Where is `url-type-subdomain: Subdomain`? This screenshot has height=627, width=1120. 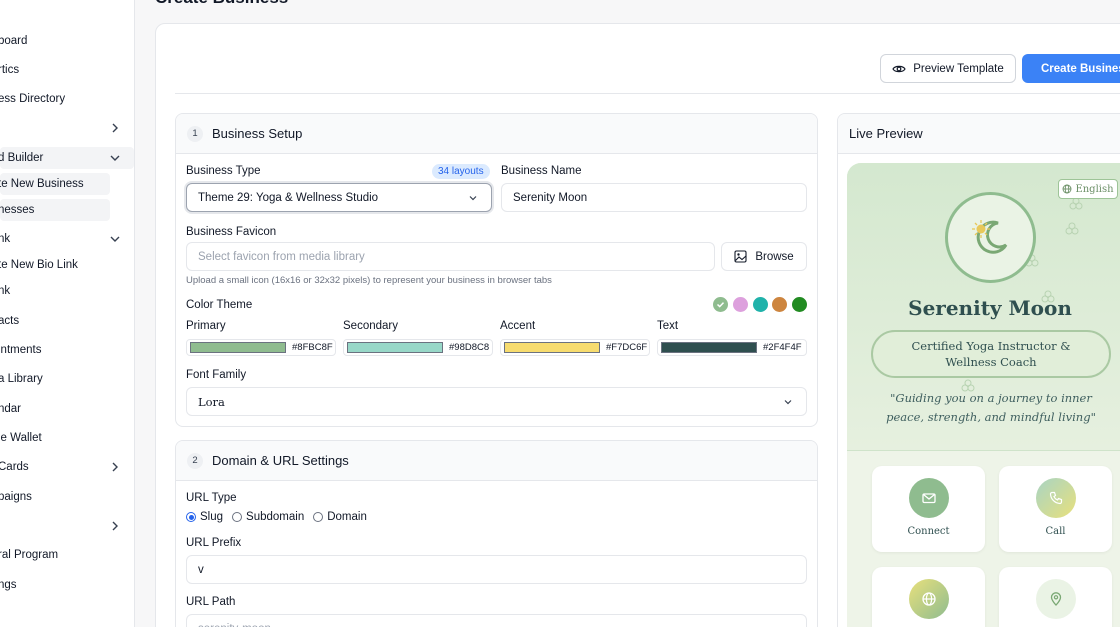 url-type-subdomain: Subdomain is located at coordinates (268, 517).